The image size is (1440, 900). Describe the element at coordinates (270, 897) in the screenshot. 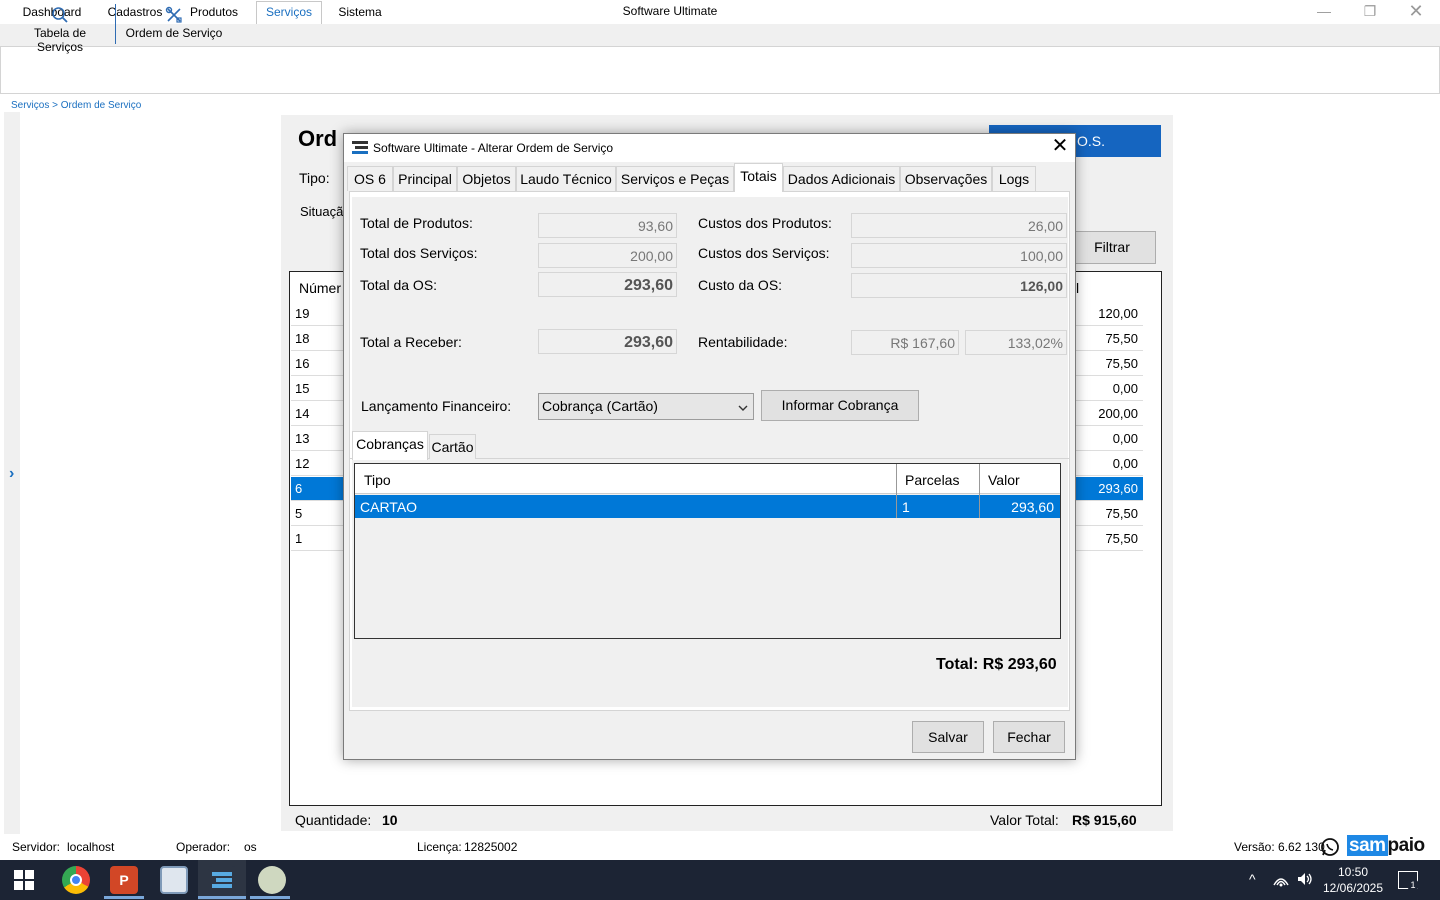

I see `taskbar-indicator` at that location.